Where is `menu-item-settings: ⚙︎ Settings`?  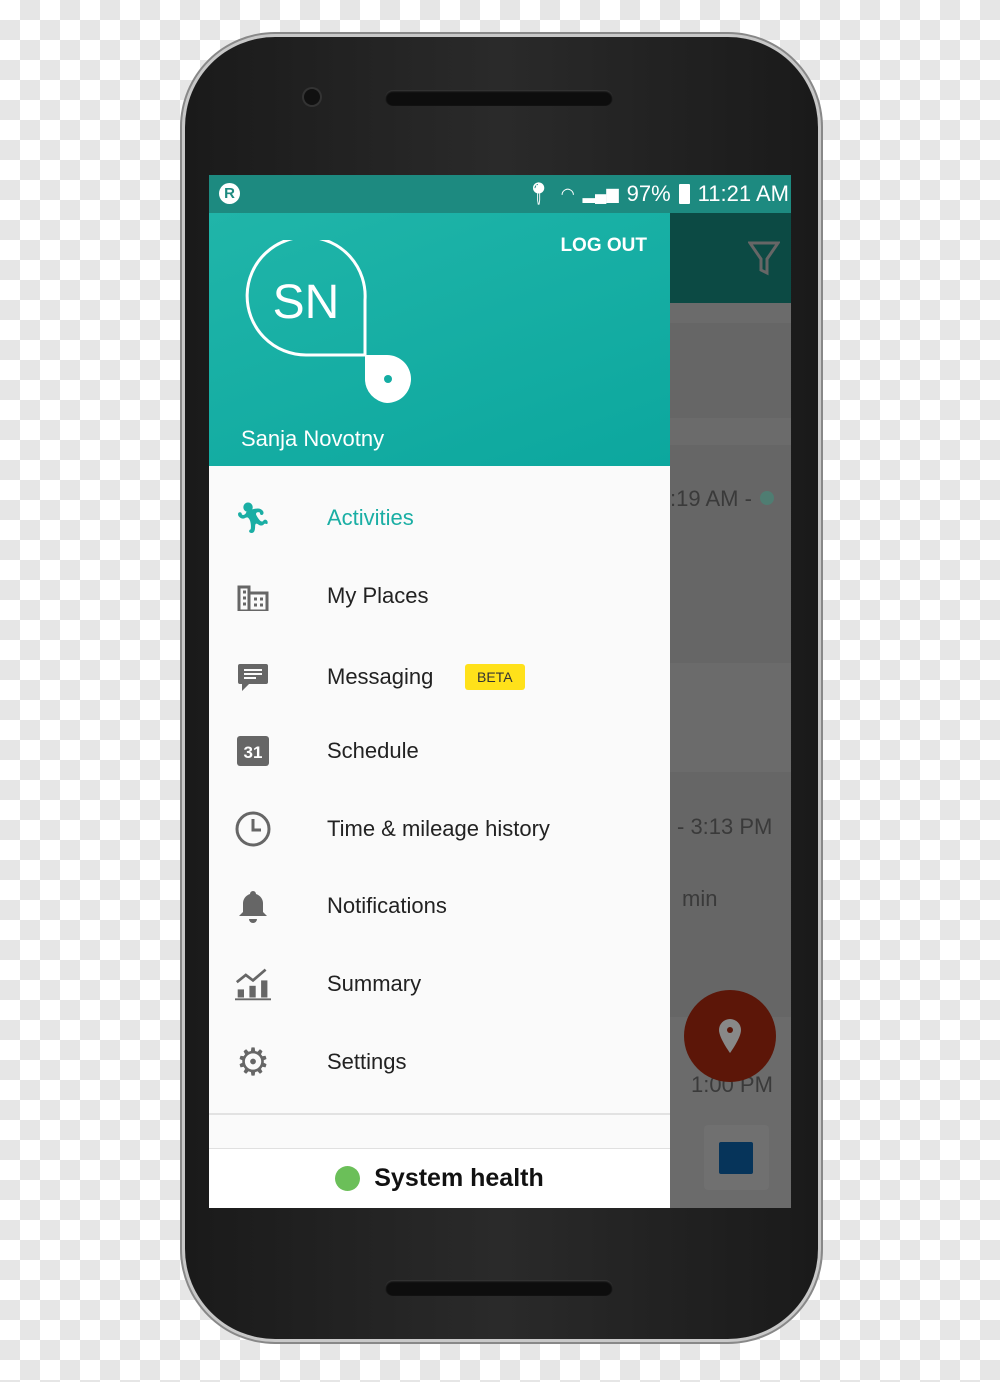 menu-item-settings: ⚙︎ Settings is located at coordinates (439, 1062).